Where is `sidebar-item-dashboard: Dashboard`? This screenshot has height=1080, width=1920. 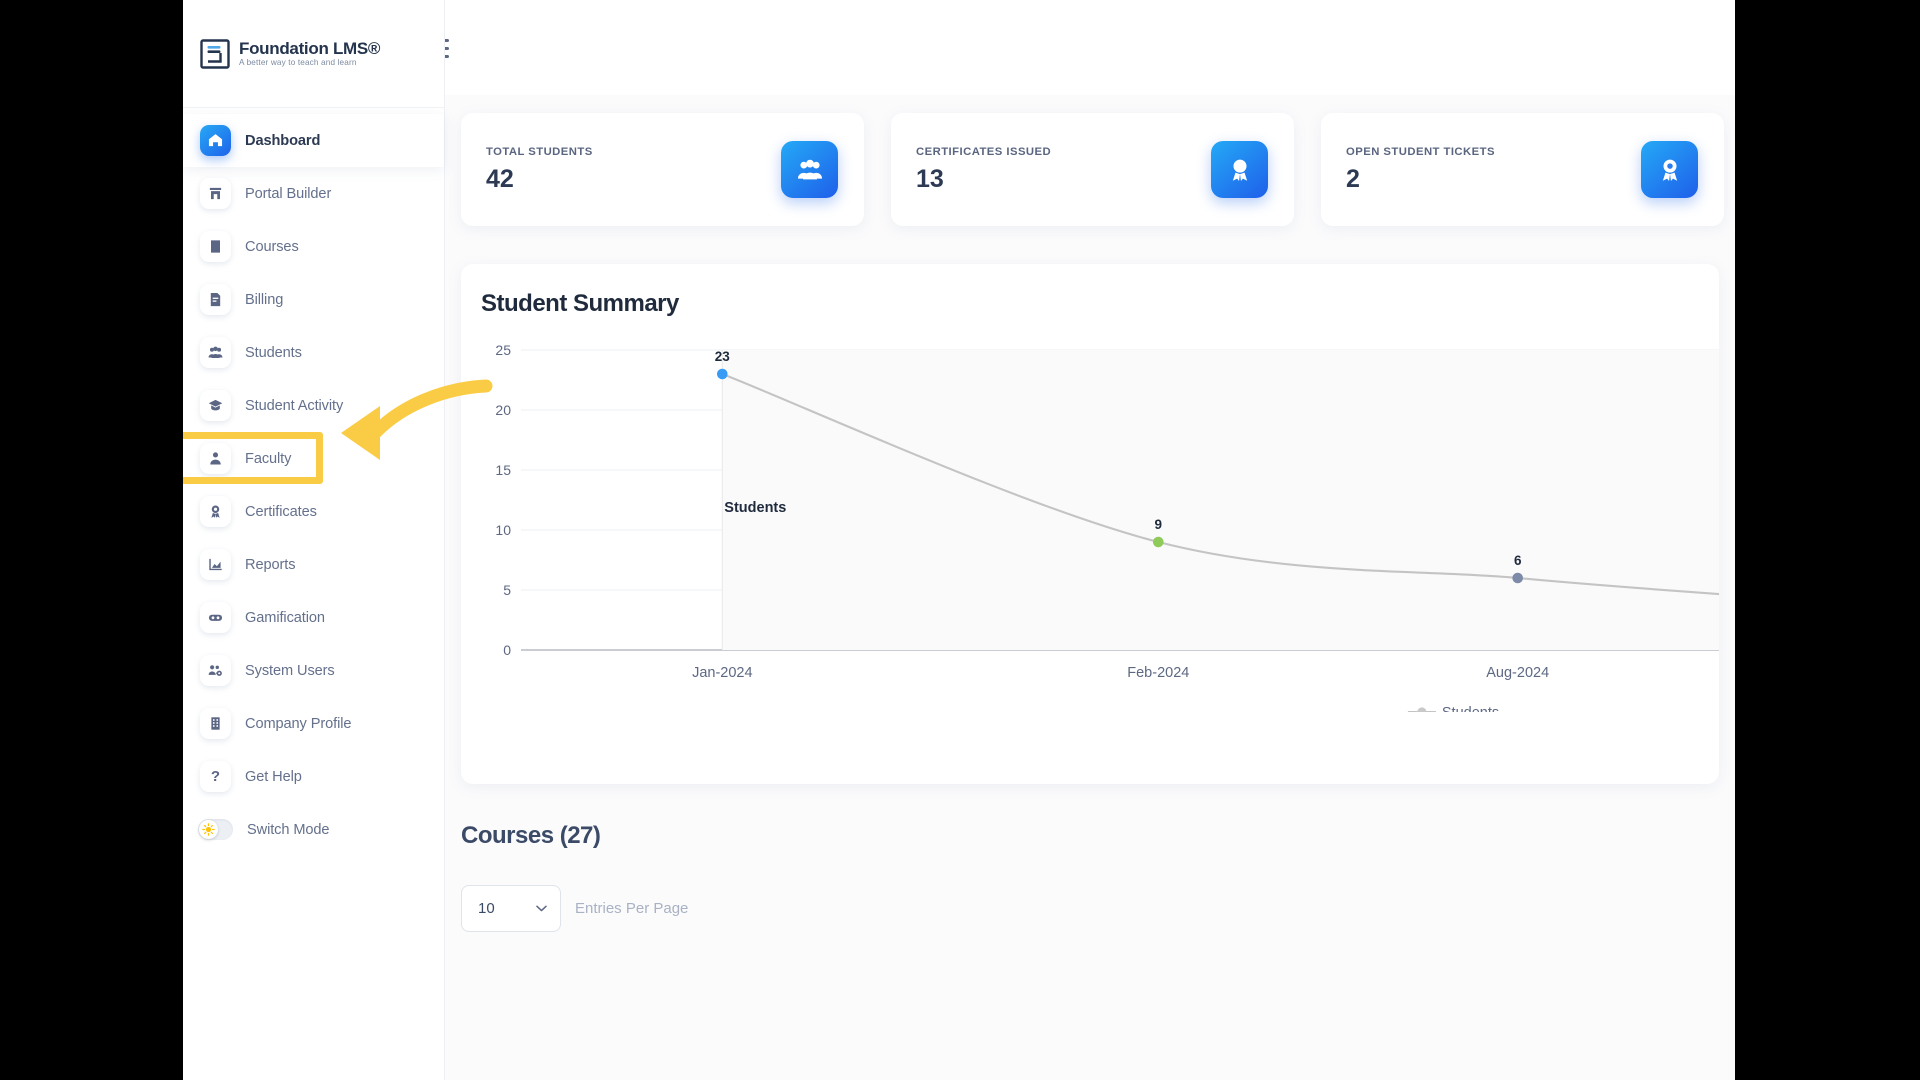
sidebar-item-dashboard: Dashboard is located at coordinates (313, 140).